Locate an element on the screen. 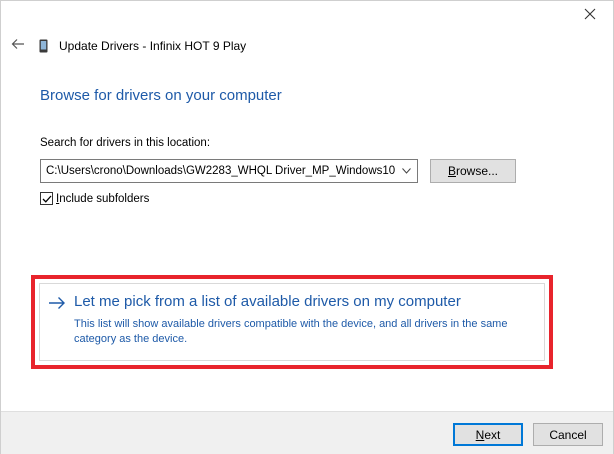  checkmark-icon is located at coordinates (46, 199).